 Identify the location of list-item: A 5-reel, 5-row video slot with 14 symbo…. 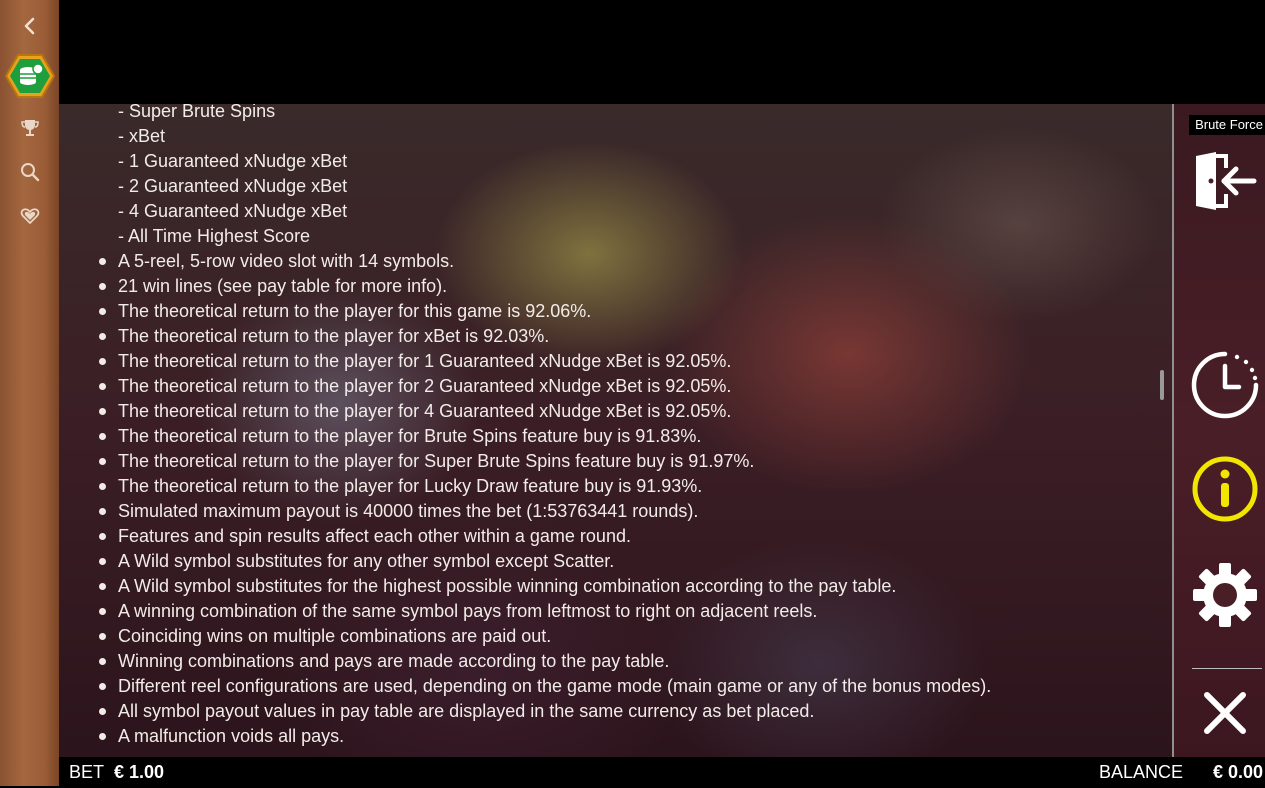
(276, 261).